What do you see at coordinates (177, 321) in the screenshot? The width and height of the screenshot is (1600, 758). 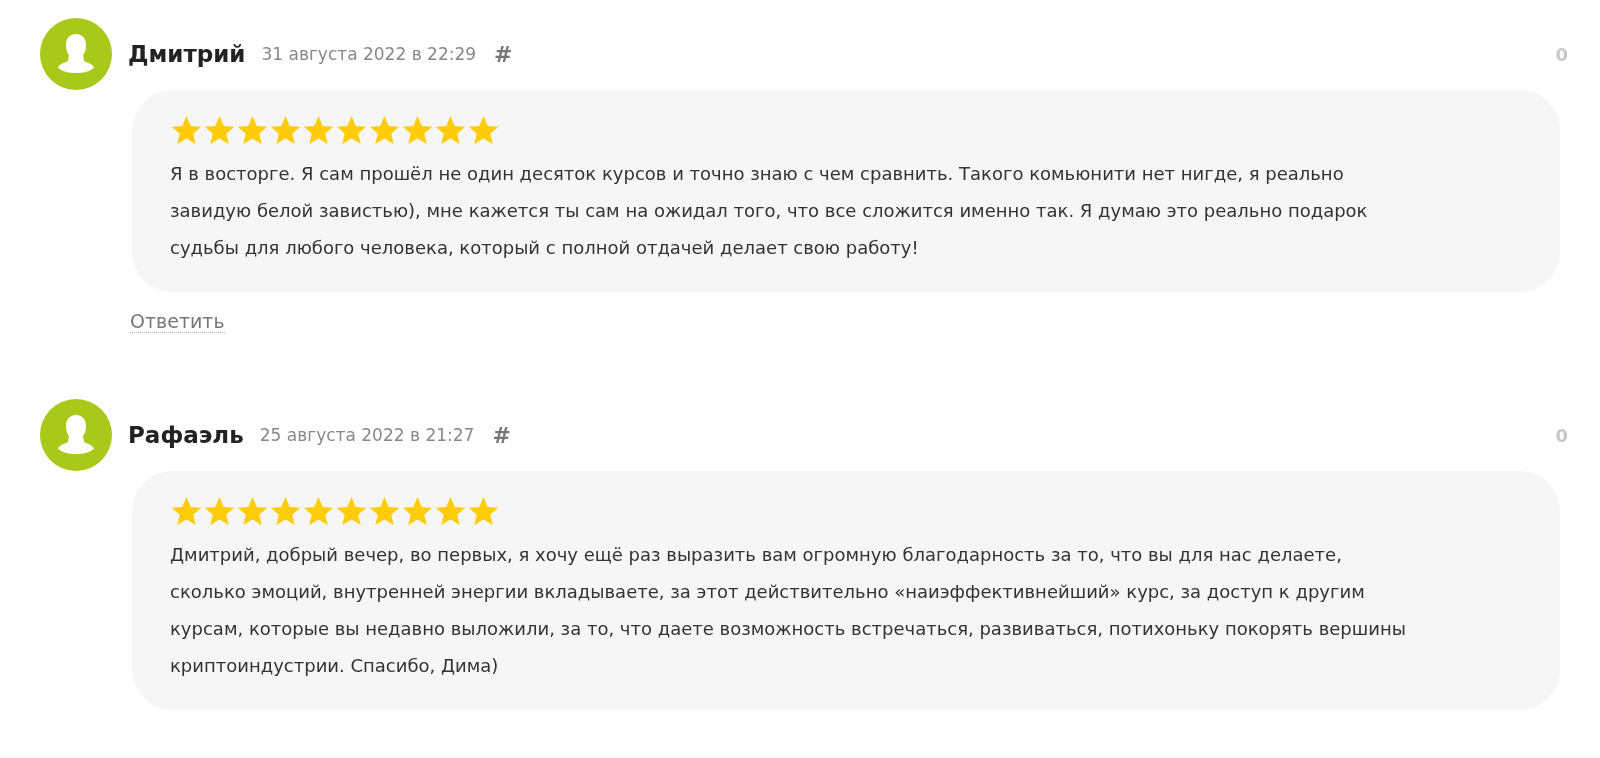 I see `reply-link: Ответить` at bounding box center [177, 321].